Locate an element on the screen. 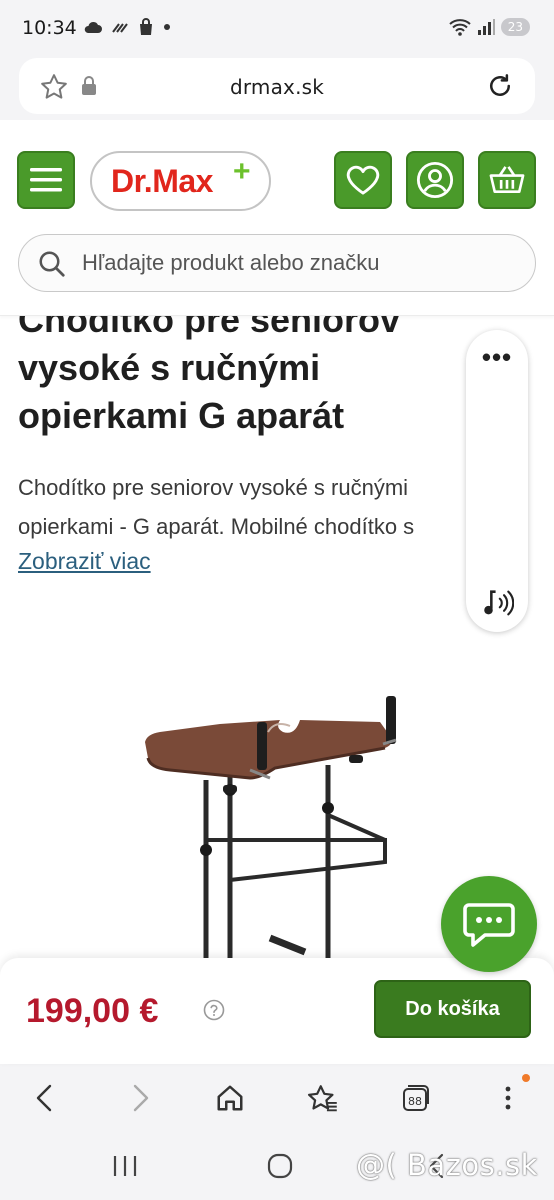 Image resolution: width=554 pixels, height=1200 pixels. floating-side-panel: ••• is located at coordinates (497, 481).